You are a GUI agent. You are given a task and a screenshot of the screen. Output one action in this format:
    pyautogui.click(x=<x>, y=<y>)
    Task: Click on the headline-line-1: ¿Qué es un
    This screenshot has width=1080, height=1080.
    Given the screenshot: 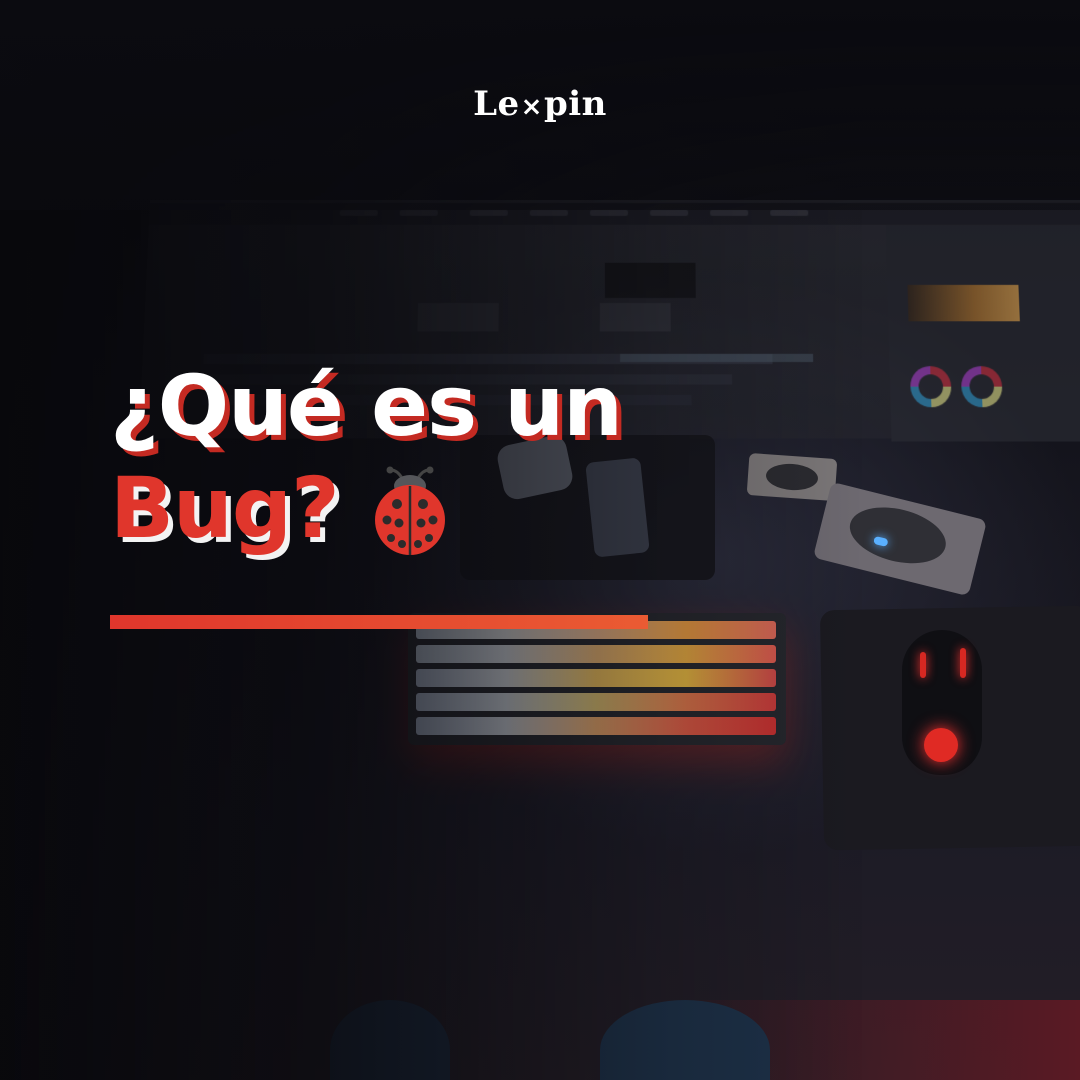 What is the action you would take?
    pyautogui.click(x=366, y=406)
    